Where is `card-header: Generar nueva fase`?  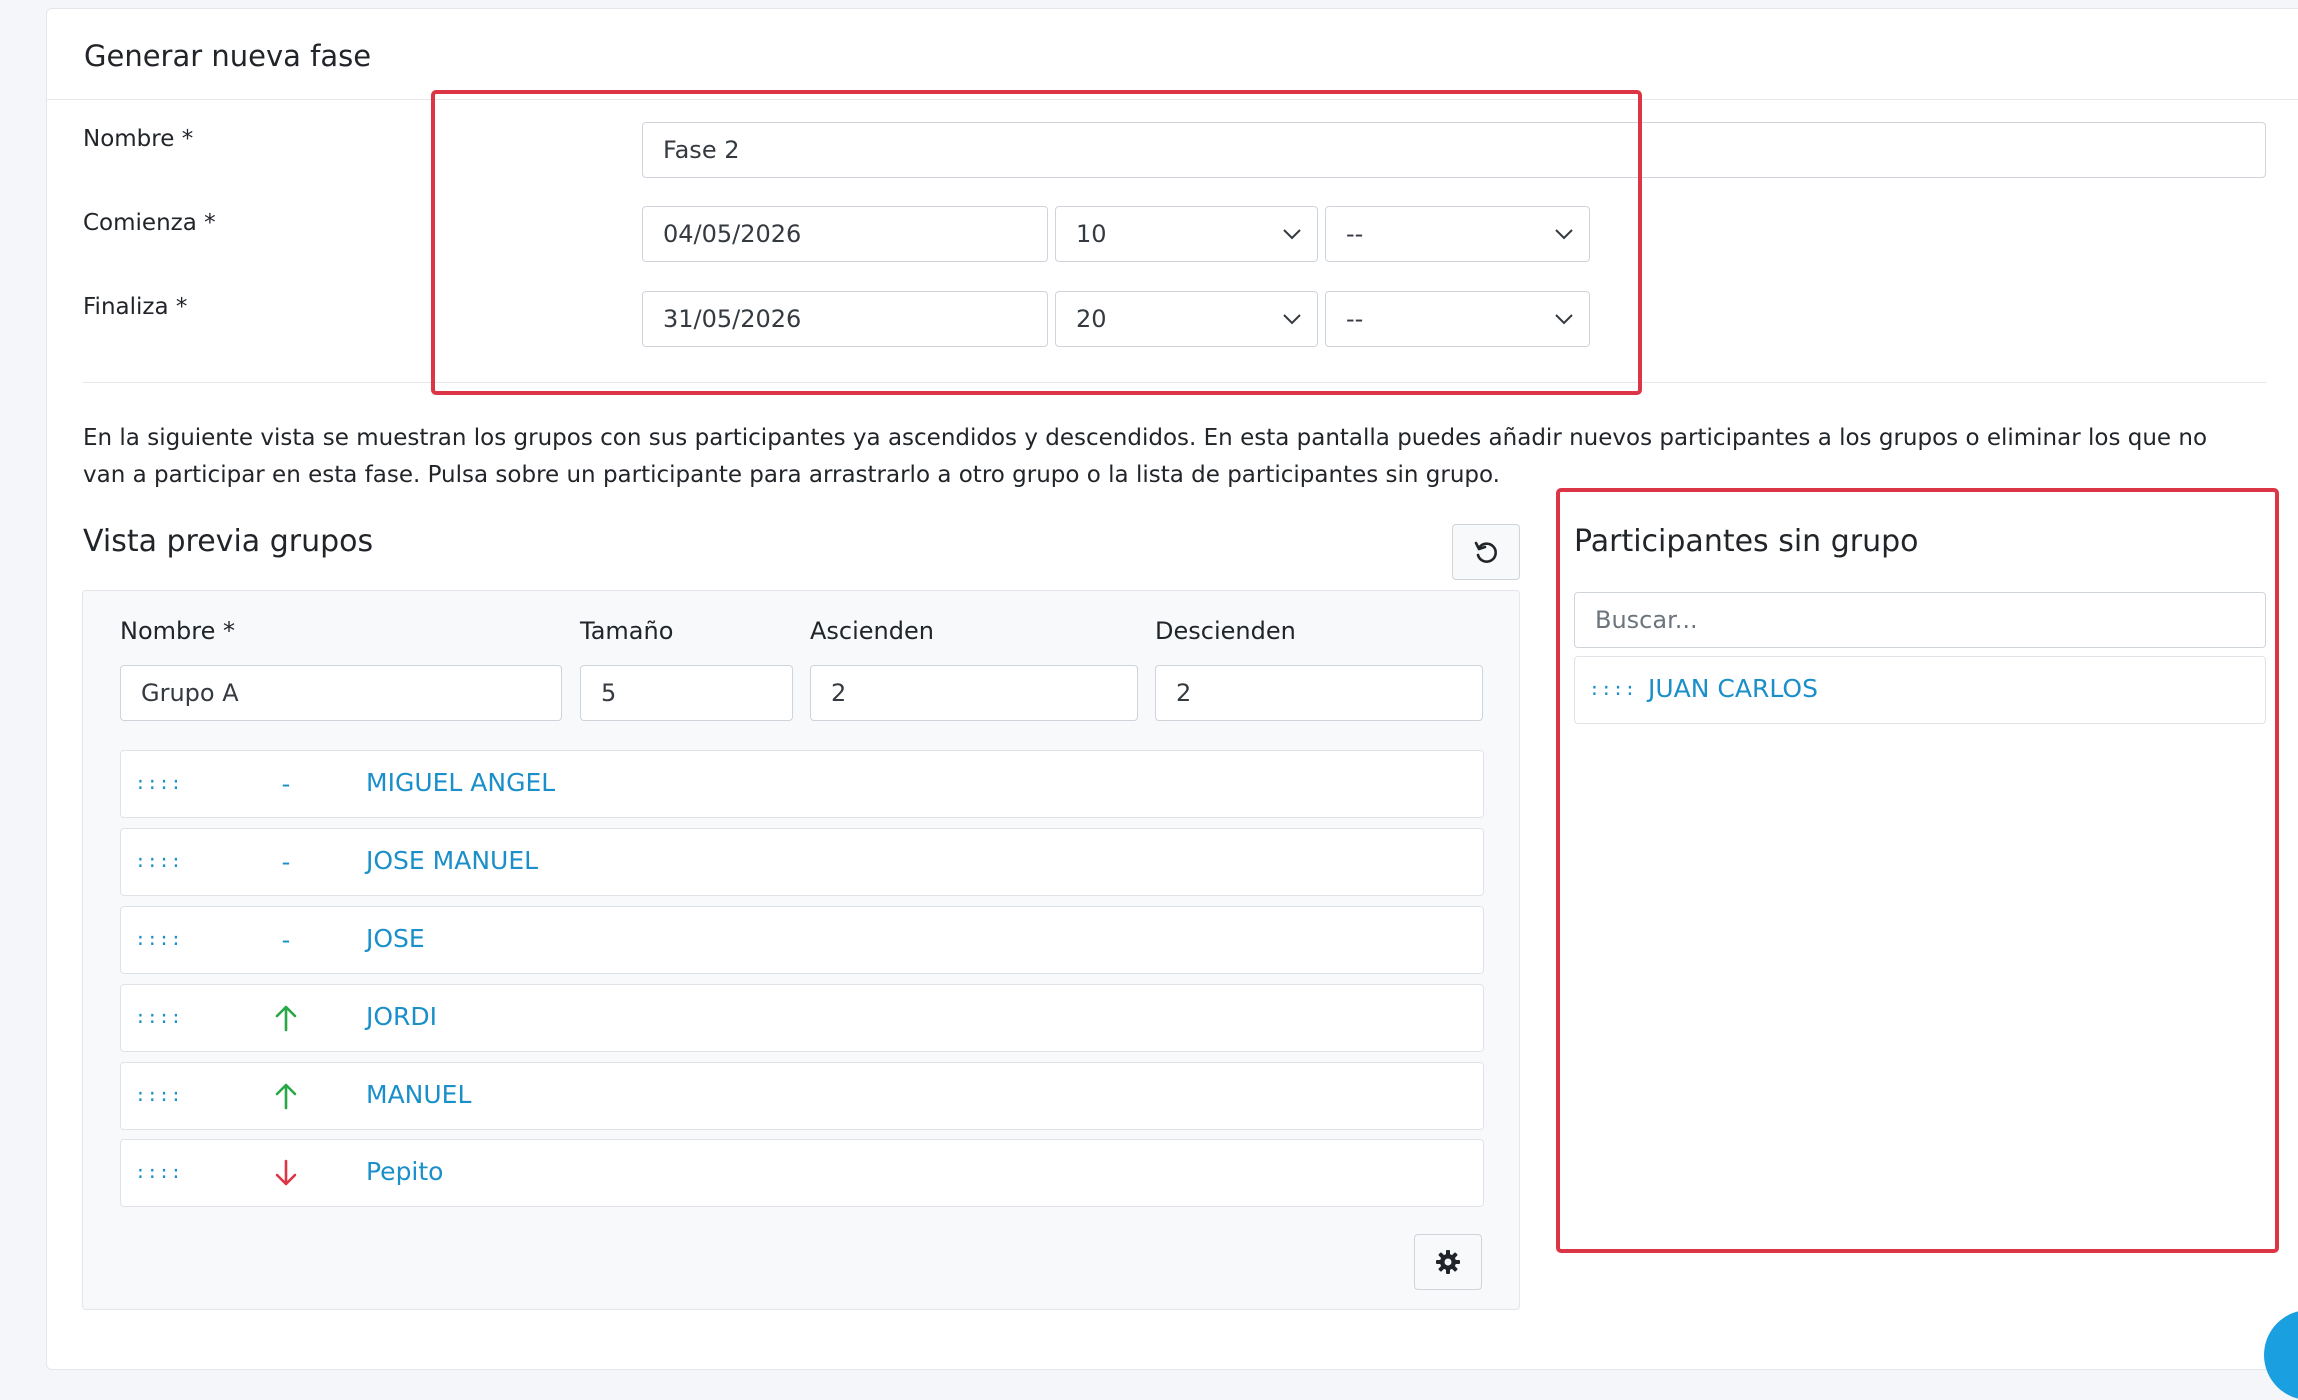
card-header: Generar nueva fase is located at coordinates (1172, 54).